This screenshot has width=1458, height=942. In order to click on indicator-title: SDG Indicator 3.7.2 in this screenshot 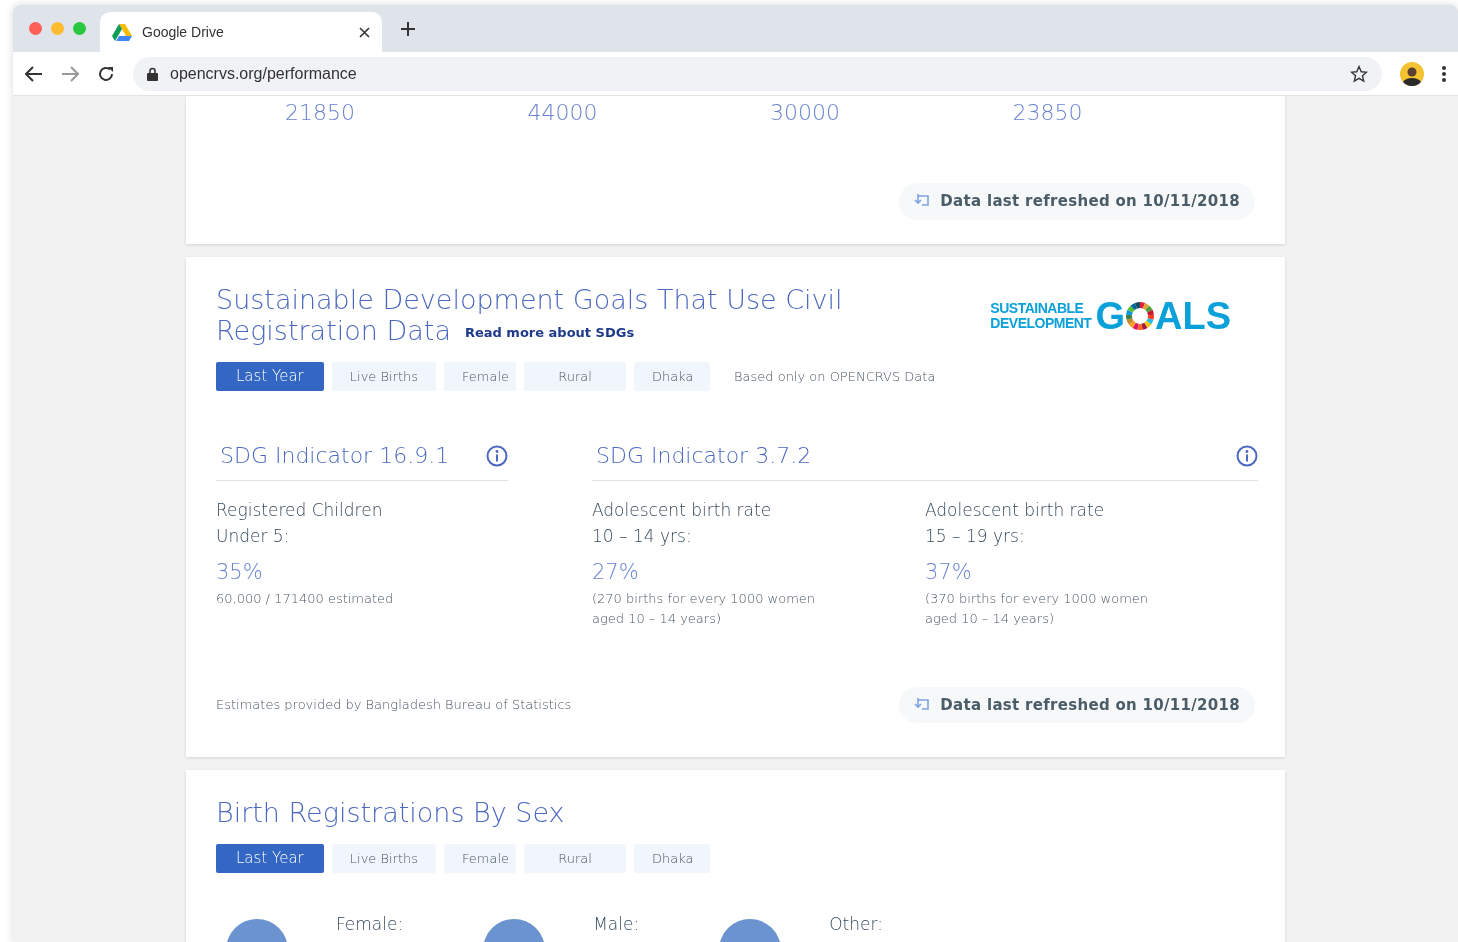, I will do `click(703, 456)`.